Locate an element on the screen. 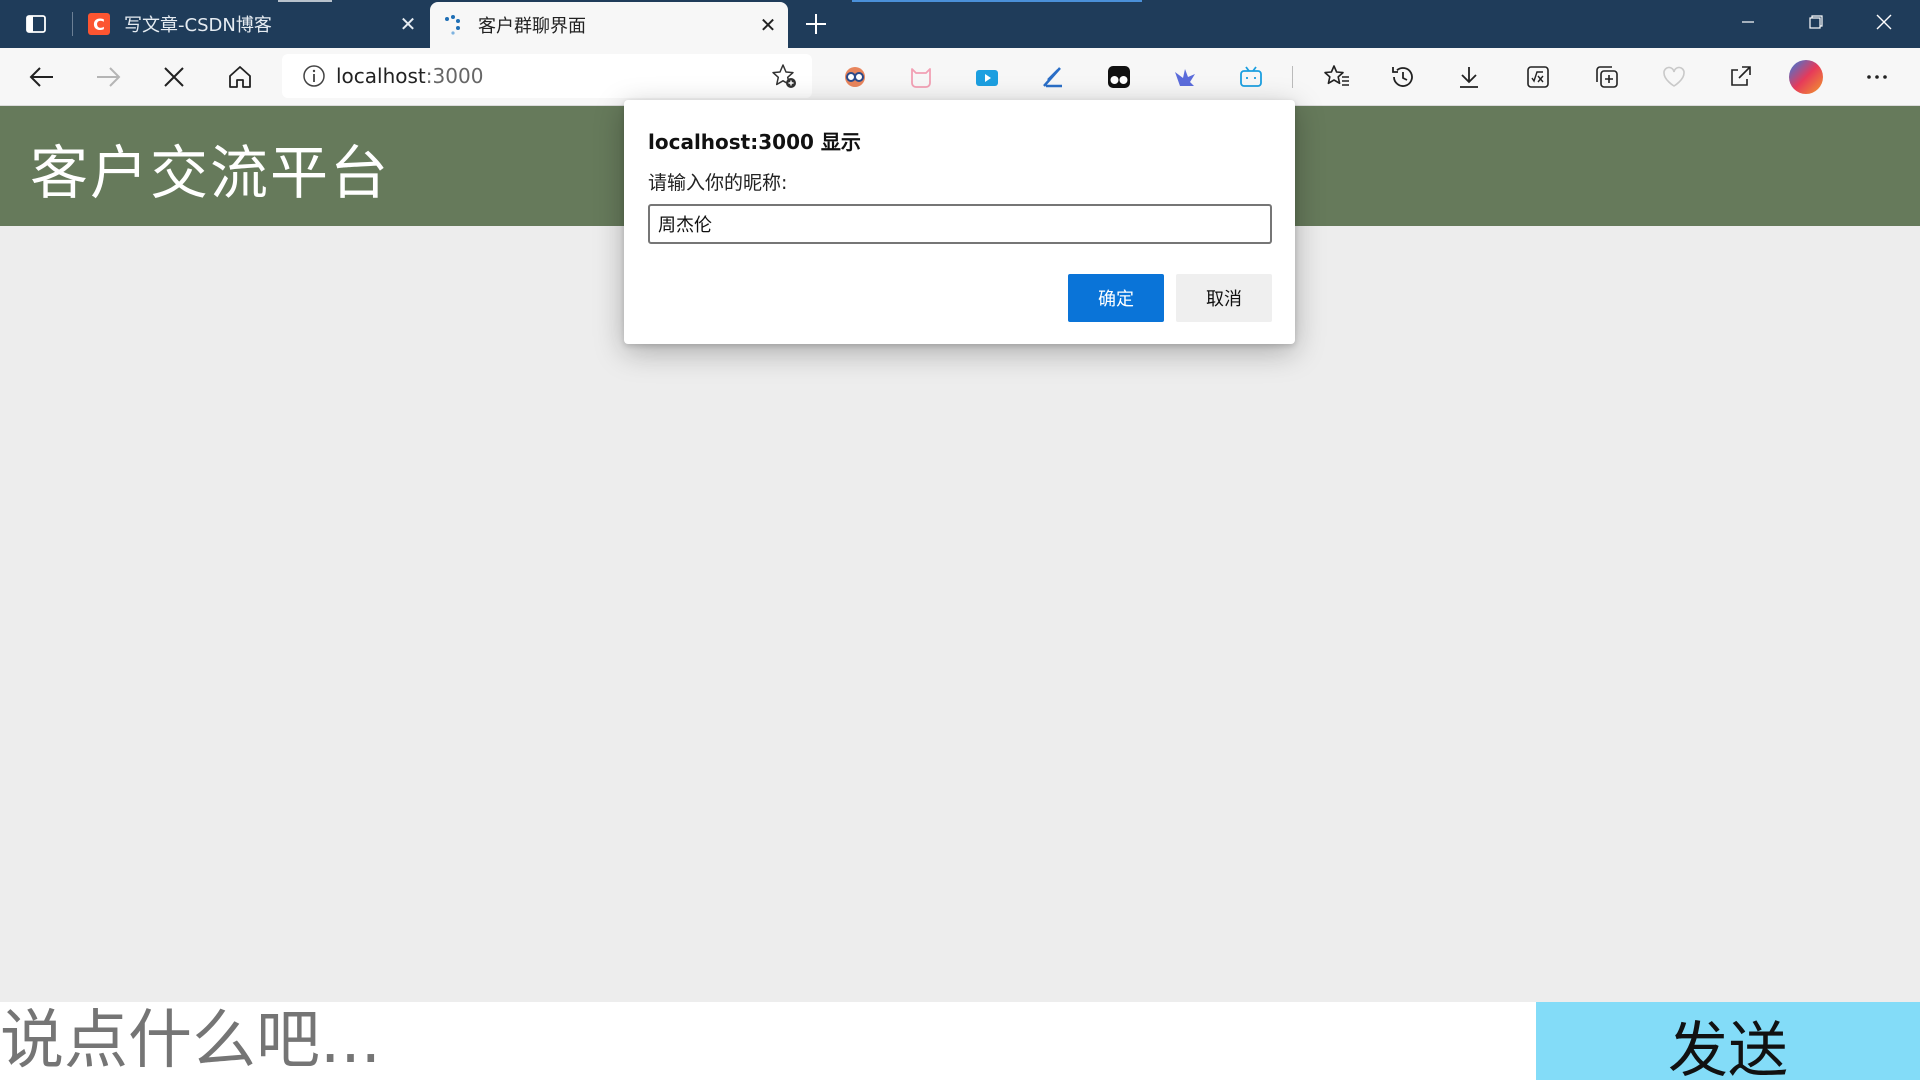 The height and width of the screenshot is (1080, 1920). dialog-title: localhost:3000 显示 is located at coordinates (754, 142).